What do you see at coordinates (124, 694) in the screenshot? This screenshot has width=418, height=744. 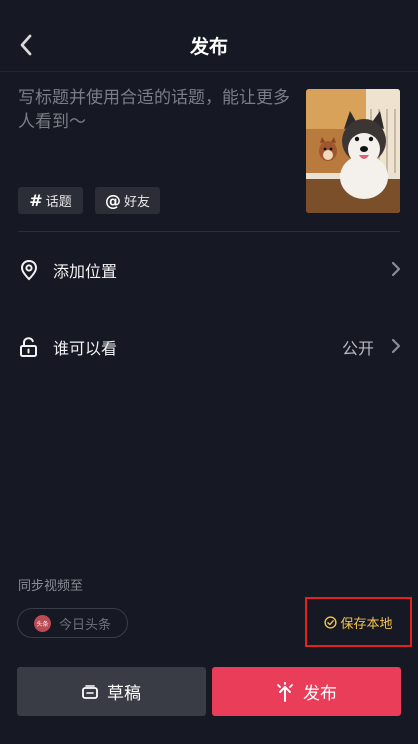 I see `draft-button-label: 草稿` at bounding box center [124, 694].